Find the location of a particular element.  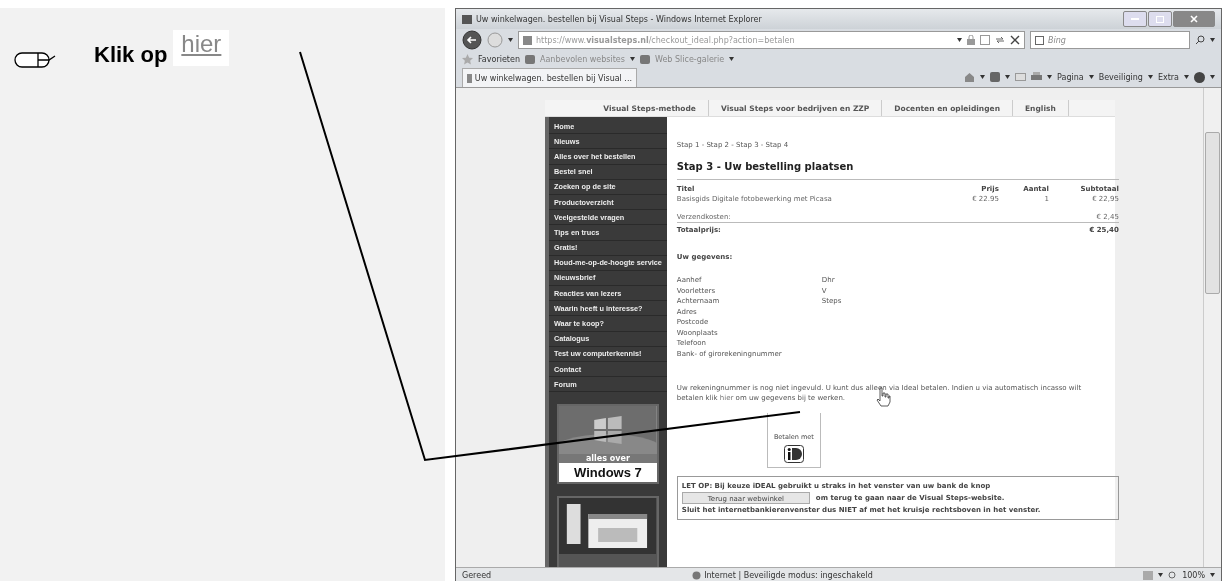

print-icon is located at coordinates (1037, 77).